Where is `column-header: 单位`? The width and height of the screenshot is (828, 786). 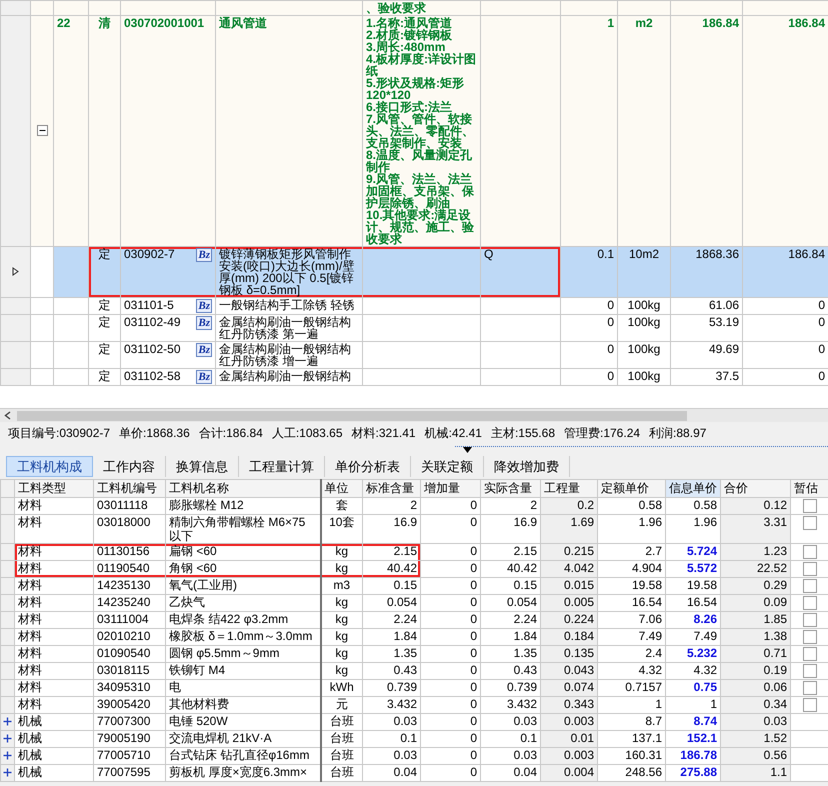 column-header: 单位 is located at coordinates (341, 489).